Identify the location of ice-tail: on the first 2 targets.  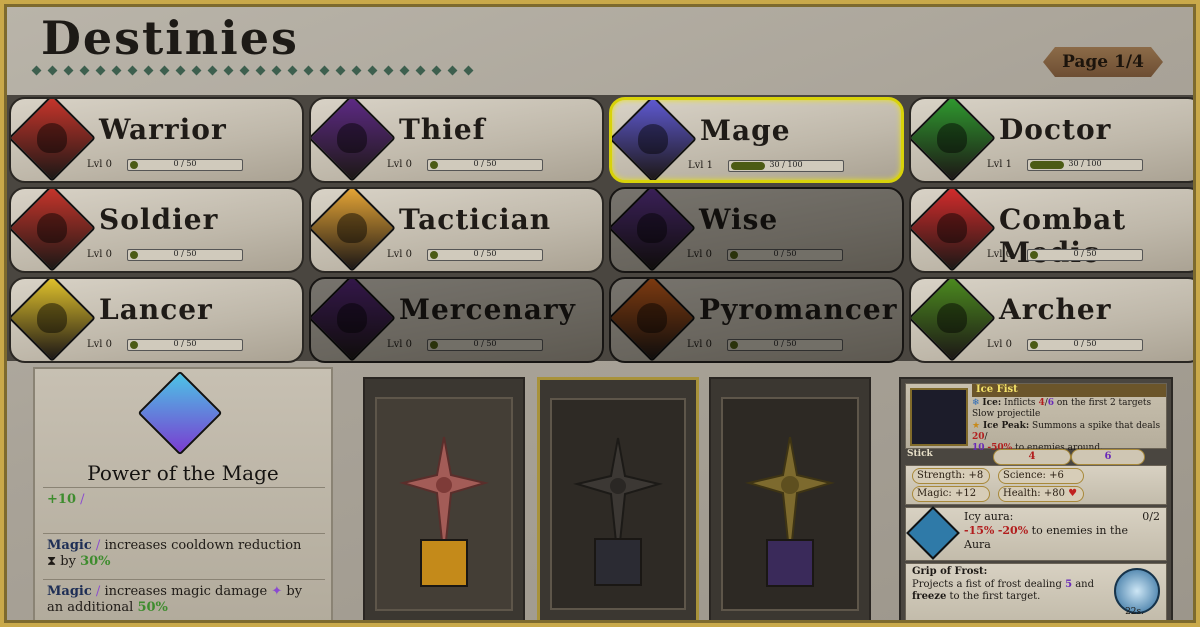
(1104, 403).